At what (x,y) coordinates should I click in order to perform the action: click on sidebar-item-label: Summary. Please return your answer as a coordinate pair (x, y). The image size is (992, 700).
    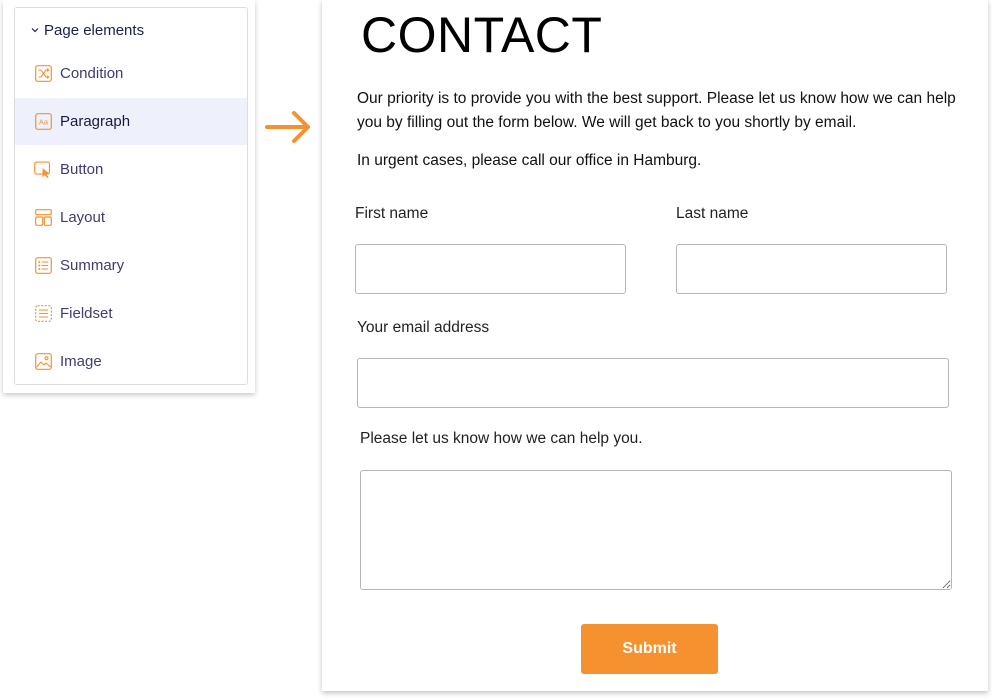
    Looking at the image, I should click on (92, 265).